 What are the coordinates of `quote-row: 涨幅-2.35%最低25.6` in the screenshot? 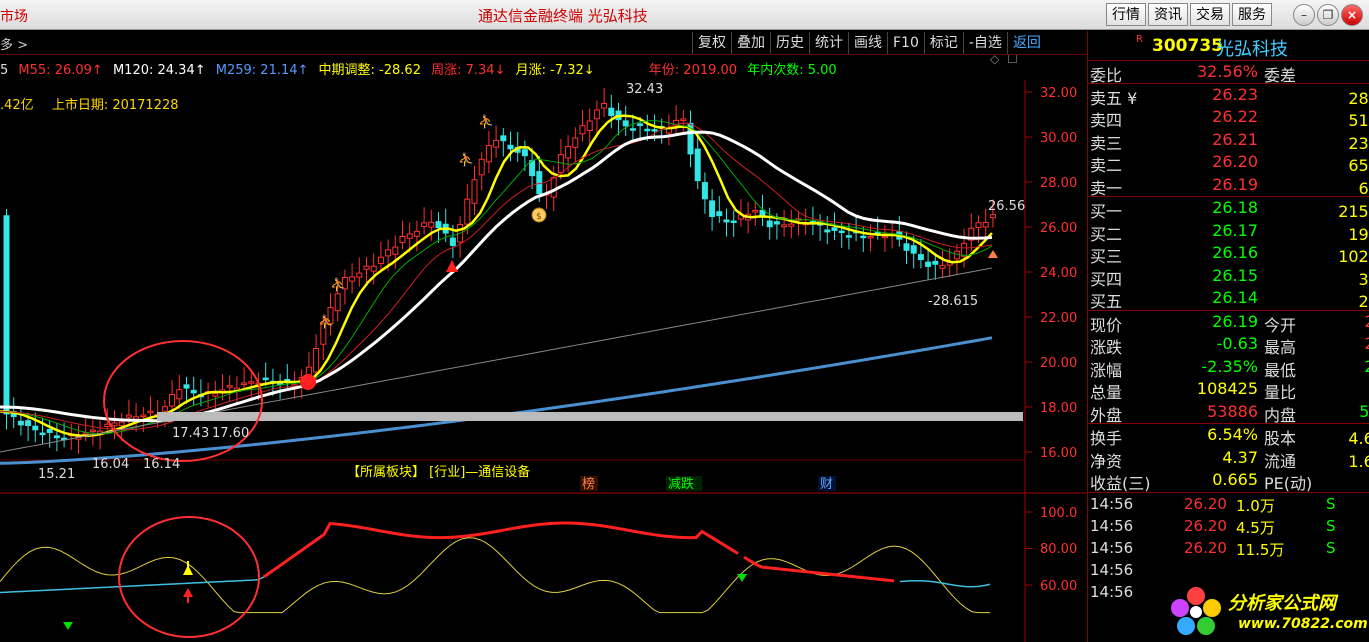 It's located at (1229, 368).